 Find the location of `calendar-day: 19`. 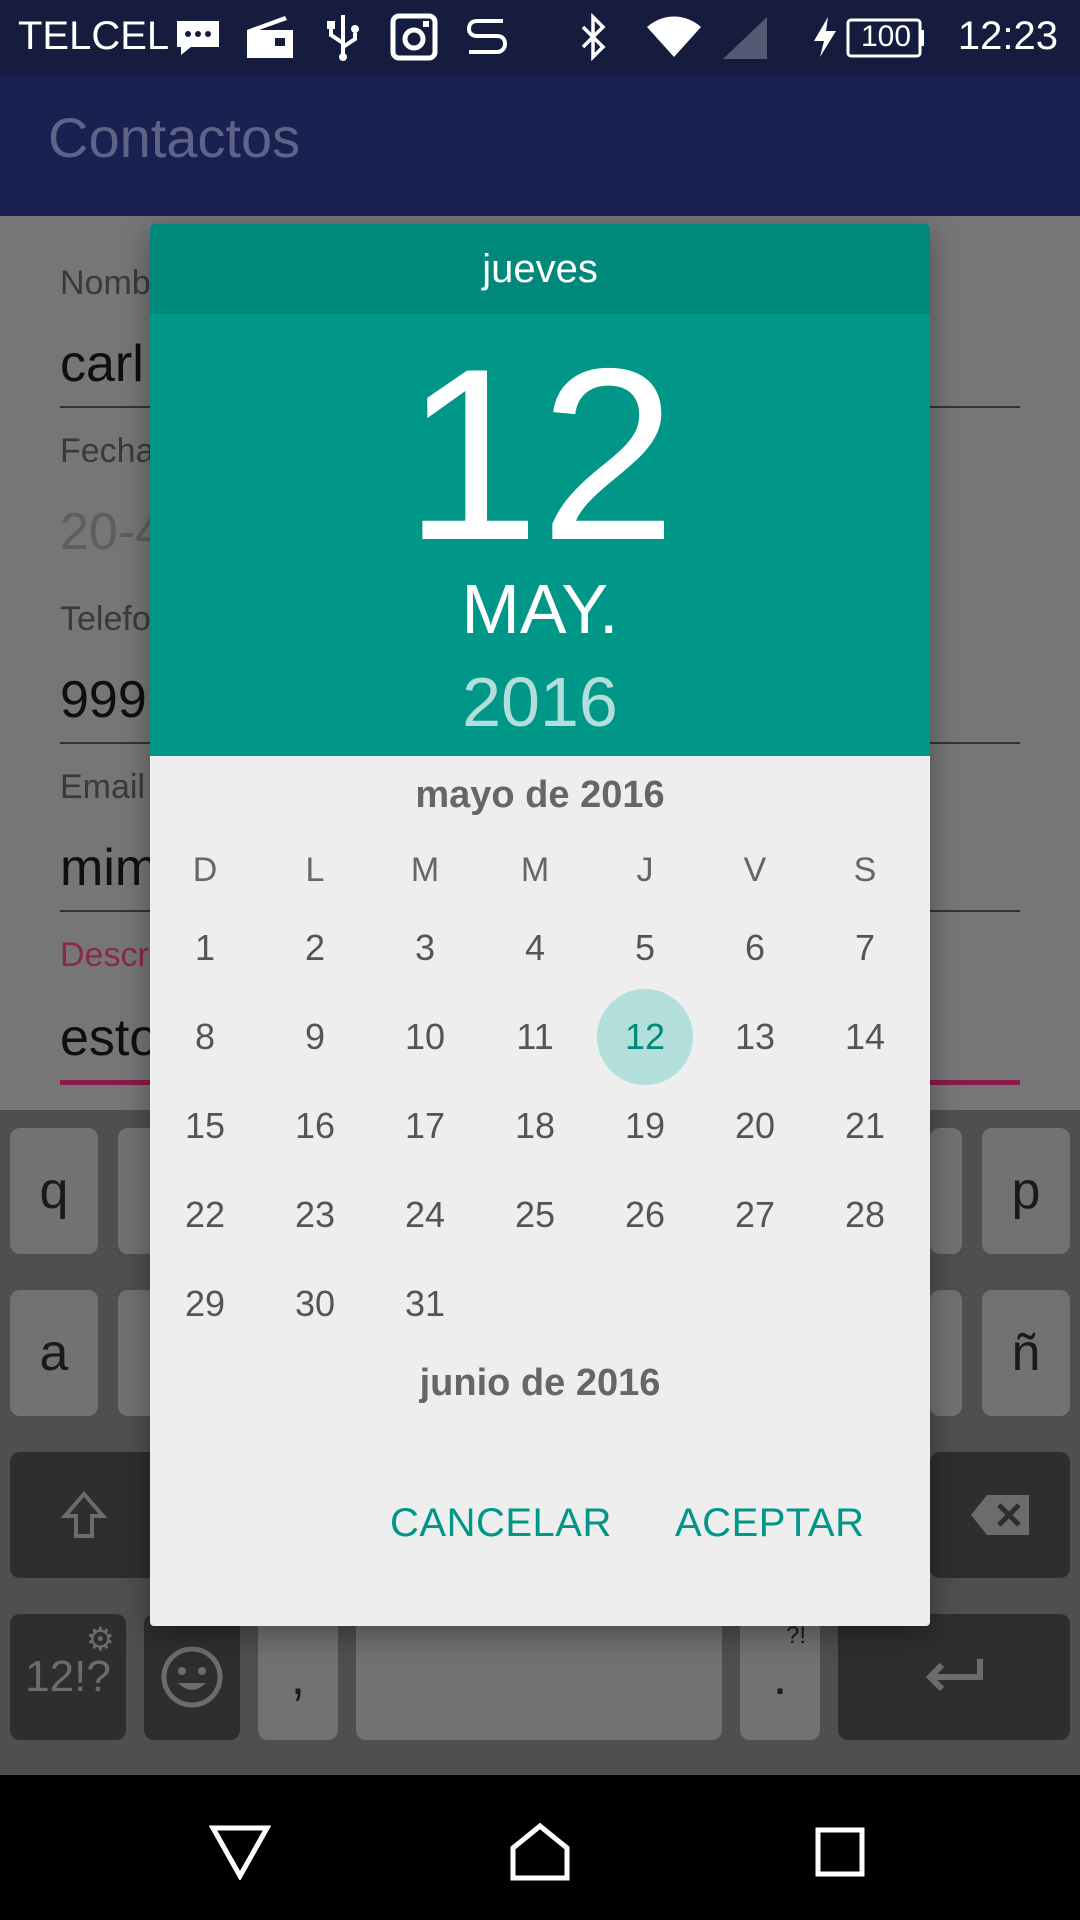

calendar-day: 19 is located at coordinates (645, 1126).